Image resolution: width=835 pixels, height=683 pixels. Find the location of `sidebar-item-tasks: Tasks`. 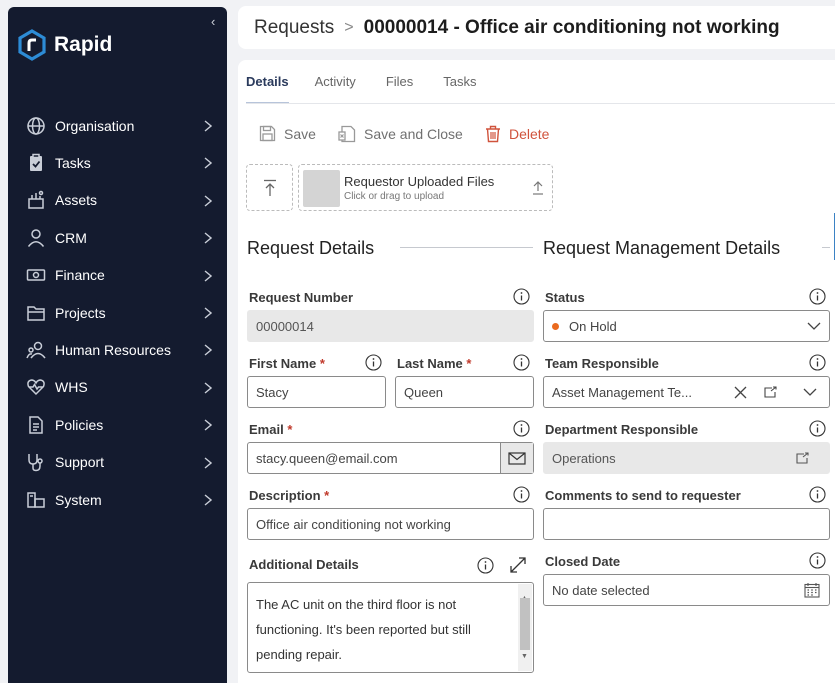

sidebar-item-tasks: Tasks is located at coordinates (117, 162).